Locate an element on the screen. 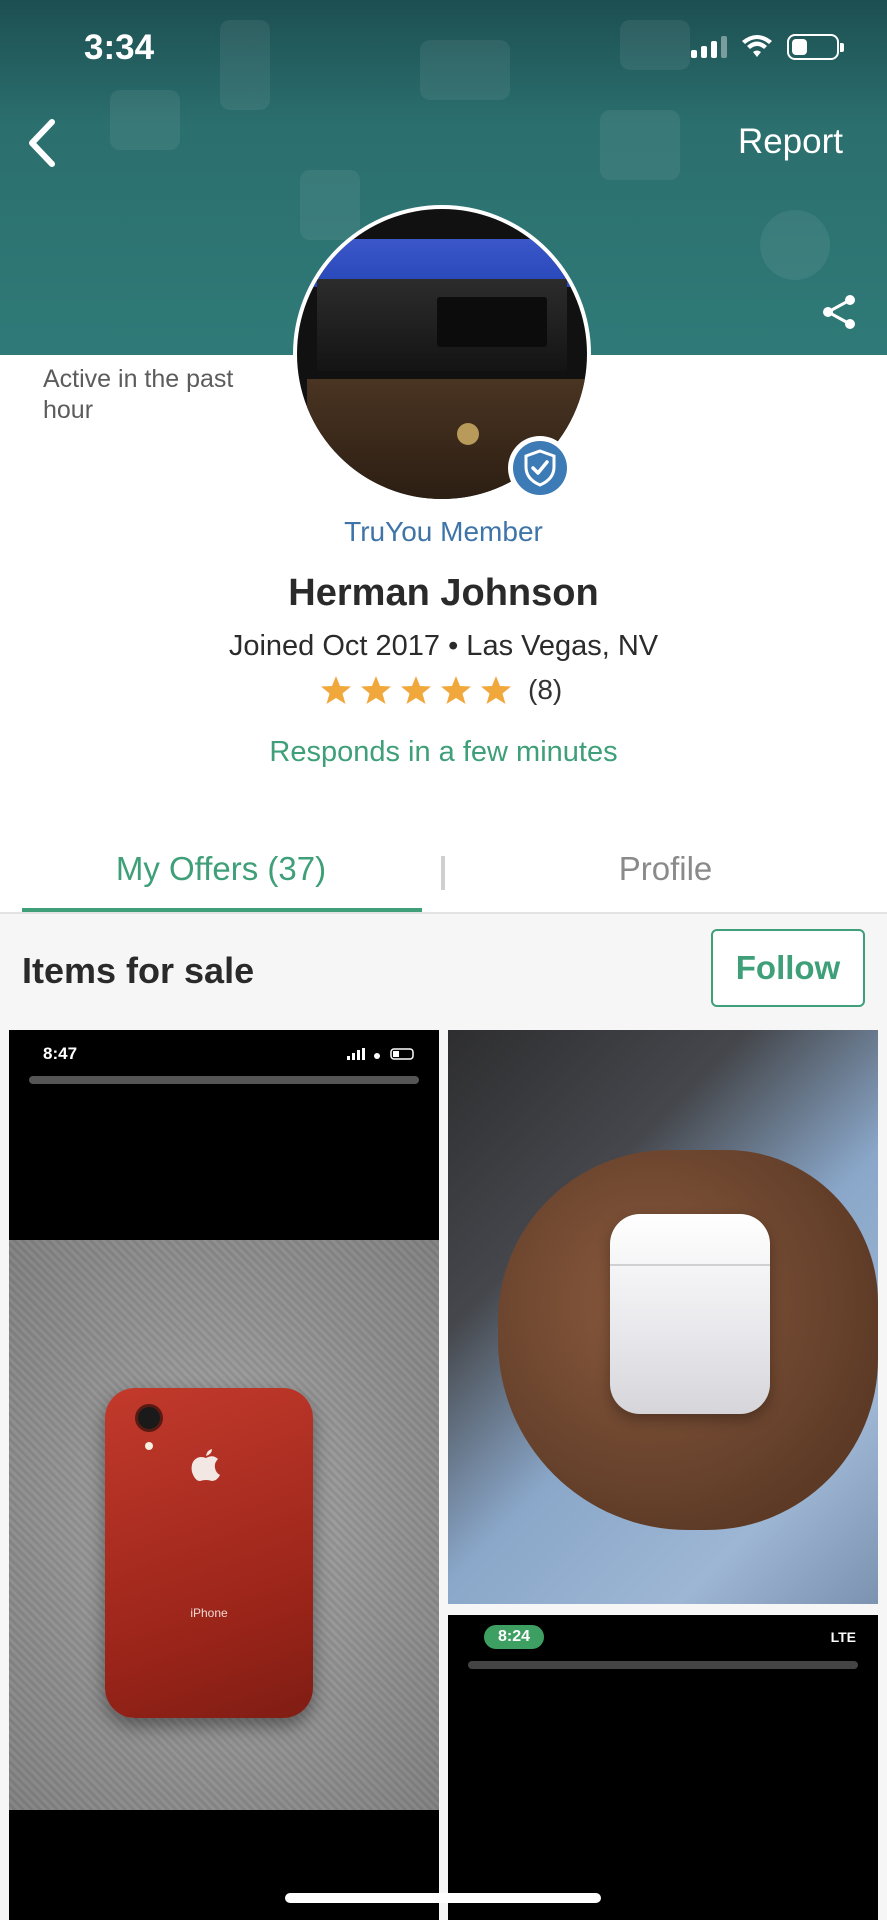 The height and width of the screenshot is (1920, 887). card-screenshot-time: 8:47 is located at coordinates (60, 1053).